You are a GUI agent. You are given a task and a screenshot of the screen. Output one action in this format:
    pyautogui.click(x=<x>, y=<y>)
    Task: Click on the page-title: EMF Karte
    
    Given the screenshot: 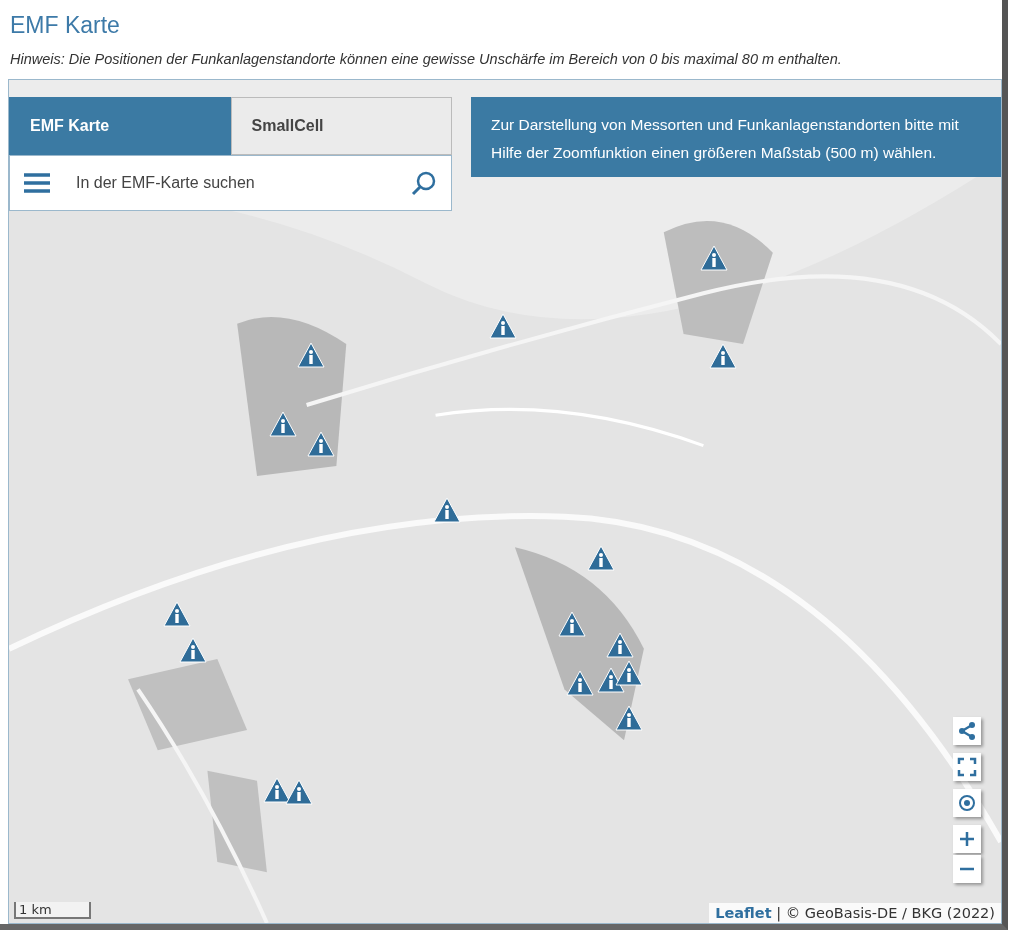 What is the action you would take?
    pyautogui.click(x=65, y=25)
    